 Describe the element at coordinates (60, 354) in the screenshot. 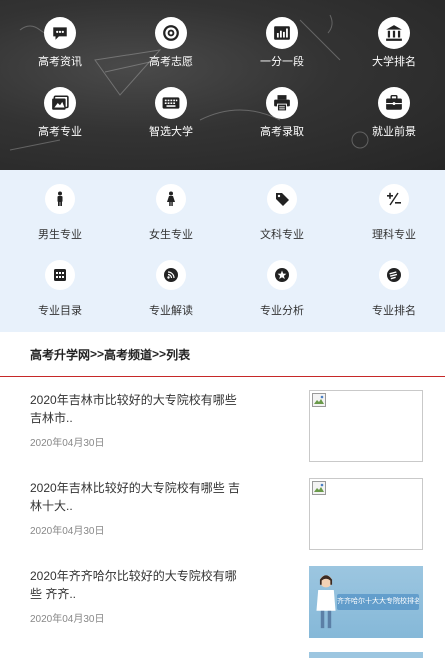

I see `breadcrumb-home-link: 高考升学网` at that location.